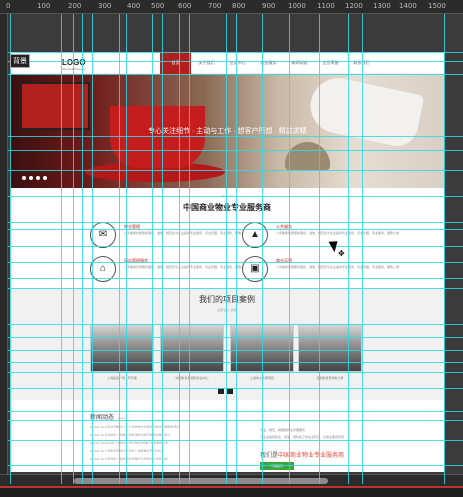  What do you see at coordinates (382, 6) in the screenshot?
I see `ruler-label: 1300` at bounding box center [382, 6].